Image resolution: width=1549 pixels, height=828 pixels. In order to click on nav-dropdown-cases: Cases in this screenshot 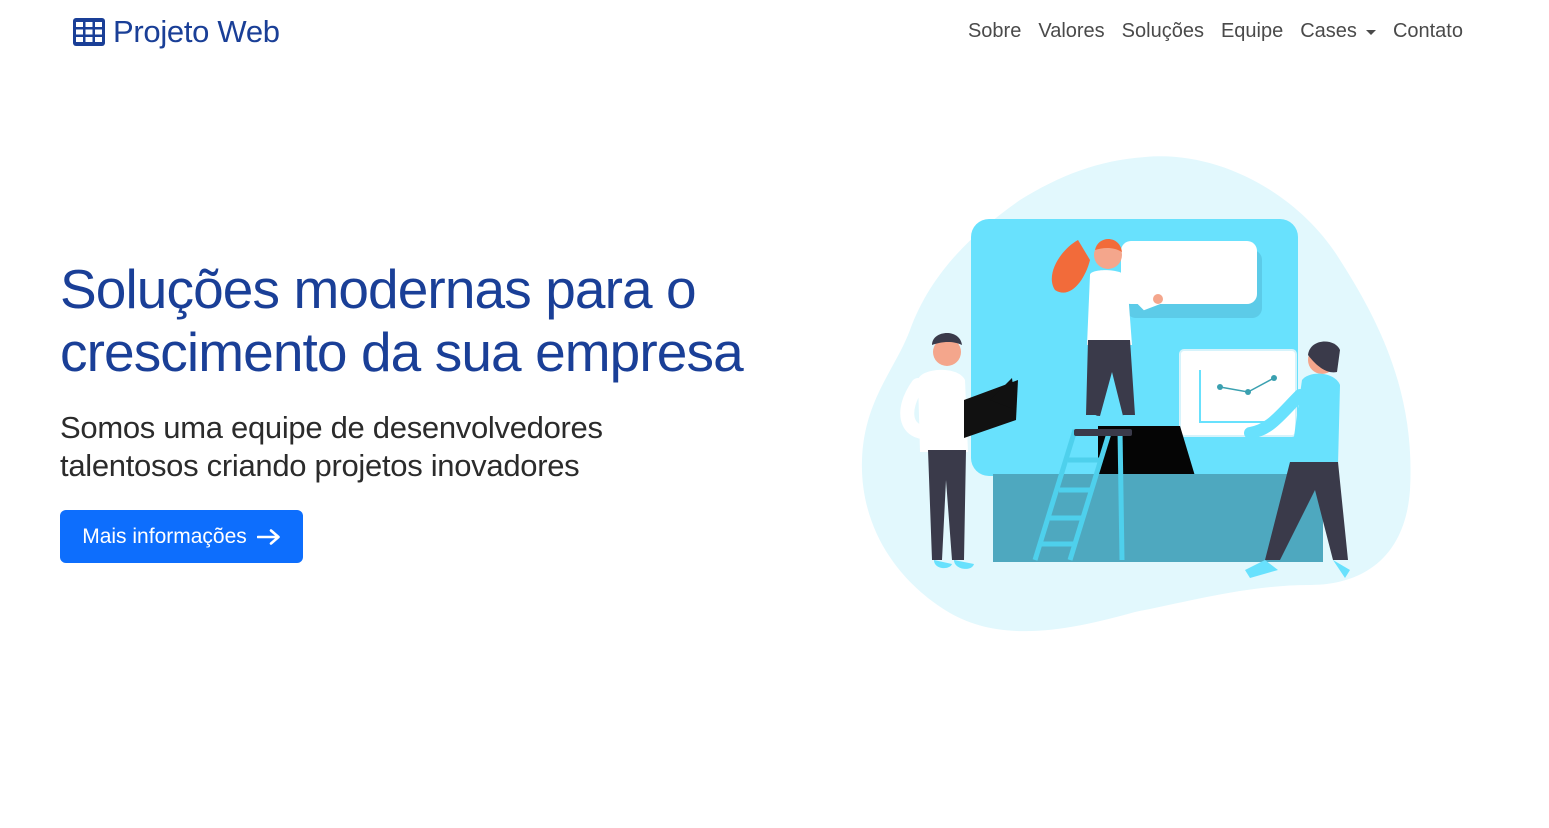, I will do `click(1338, 31)`.